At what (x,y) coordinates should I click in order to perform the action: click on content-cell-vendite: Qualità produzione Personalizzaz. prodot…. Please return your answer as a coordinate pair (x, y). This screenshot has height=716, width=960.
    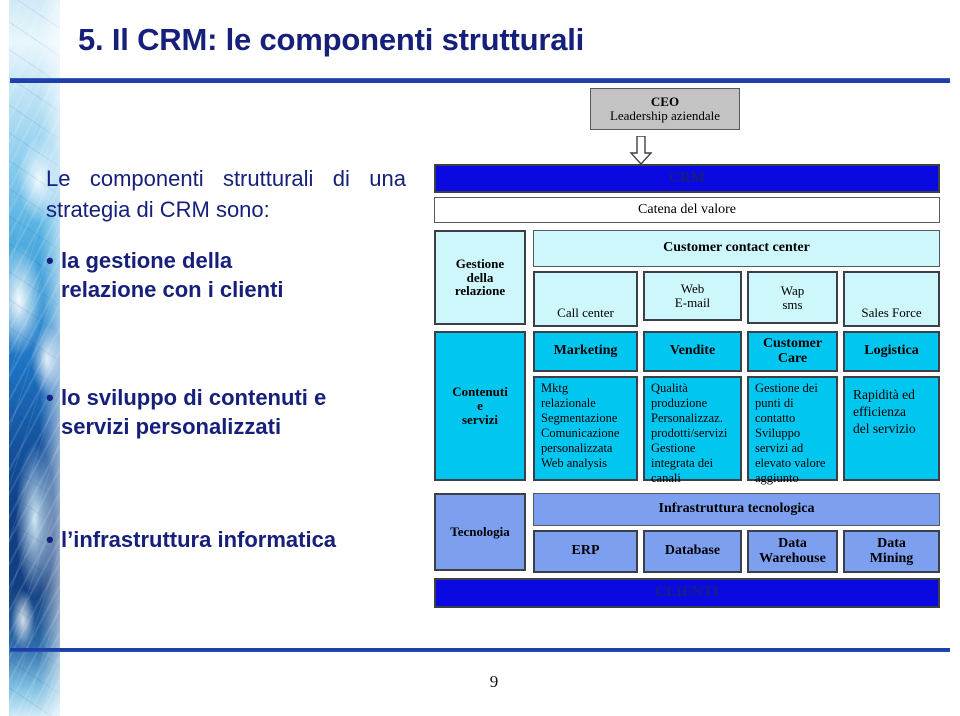
    Looking at the image, I should click on (692, 430).